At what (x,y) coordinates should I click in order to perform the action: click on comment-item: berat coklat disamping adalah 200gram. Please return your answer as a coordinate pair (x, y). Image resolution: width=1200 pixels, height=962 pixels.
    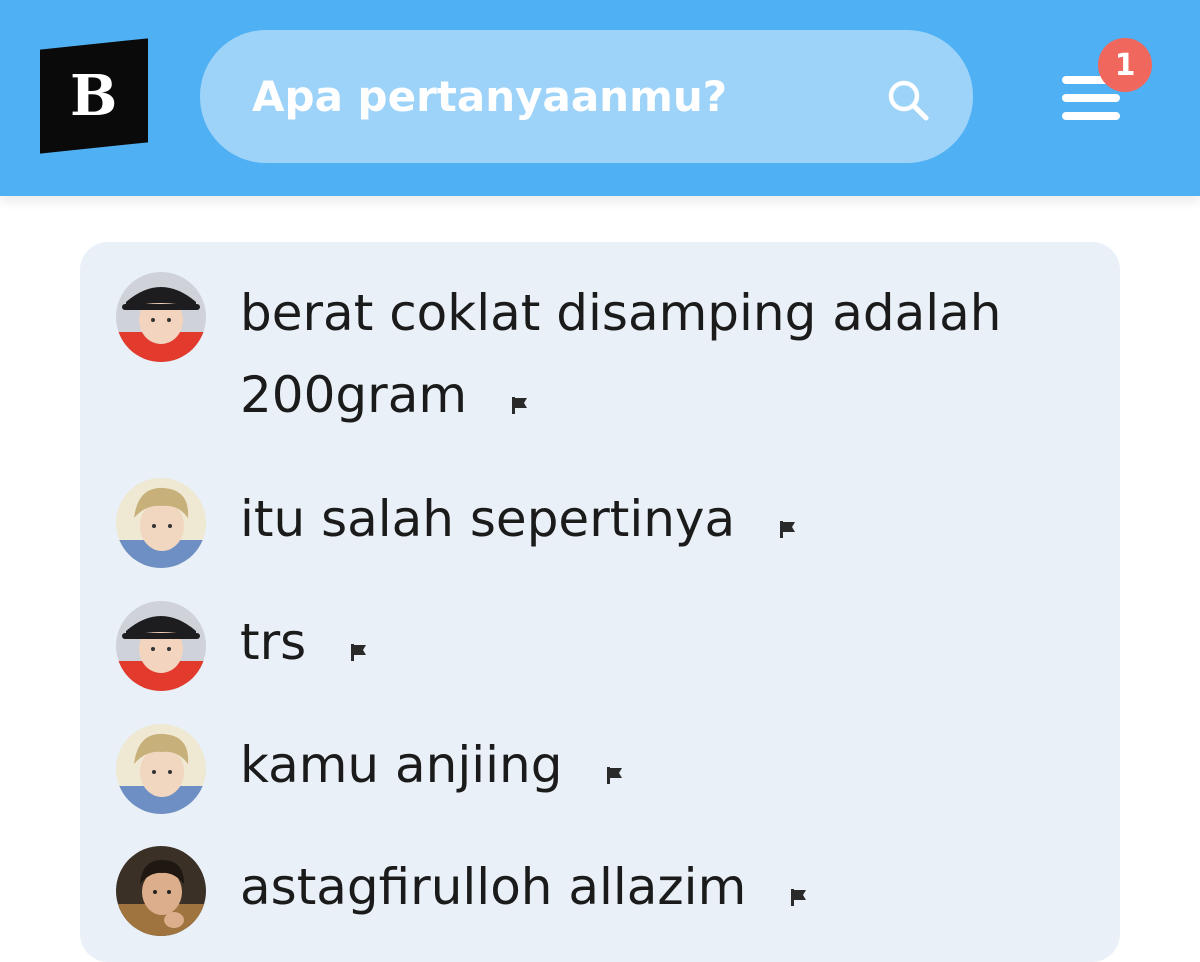
    Looking at the image, I should click on (588, 356).